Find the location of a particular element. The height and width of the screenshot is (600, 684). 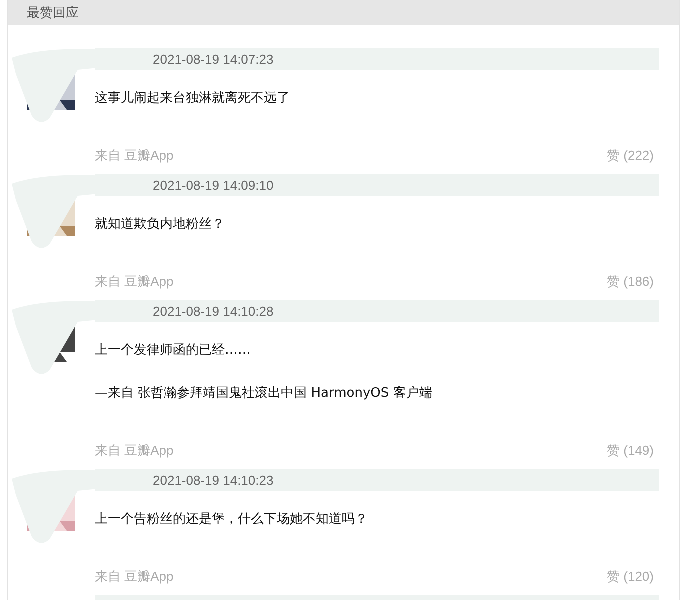

comment-text: 这事儿闹起来台独淋就离死不远了 is located at coordinates (193, 99).